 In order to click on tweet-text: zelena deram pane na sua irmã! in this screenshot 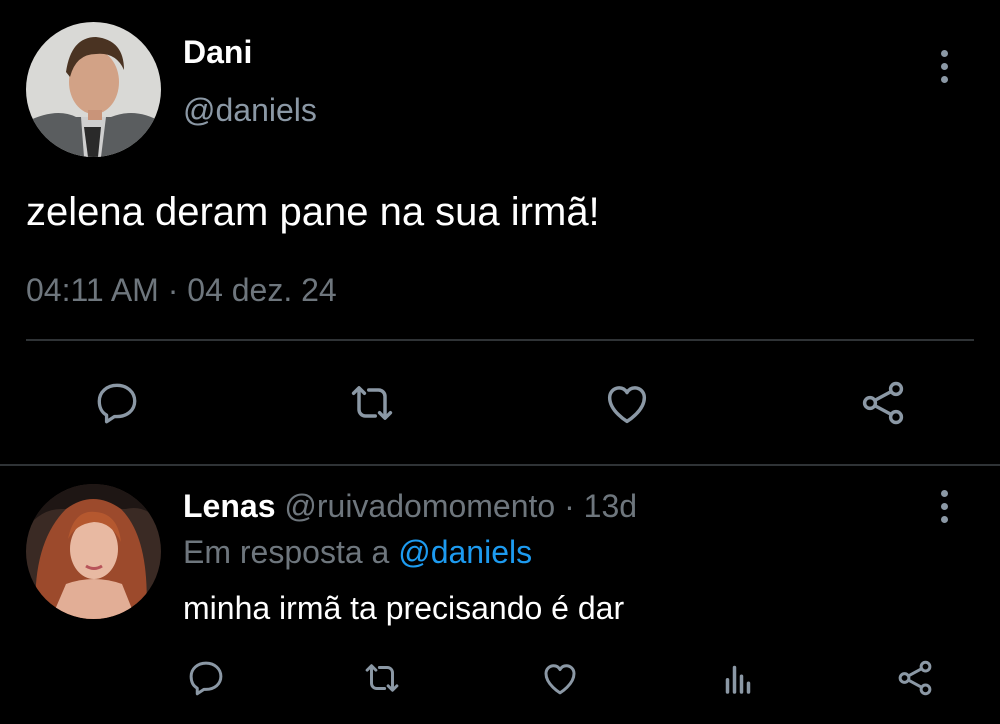, I will do `click(313, 212)`.